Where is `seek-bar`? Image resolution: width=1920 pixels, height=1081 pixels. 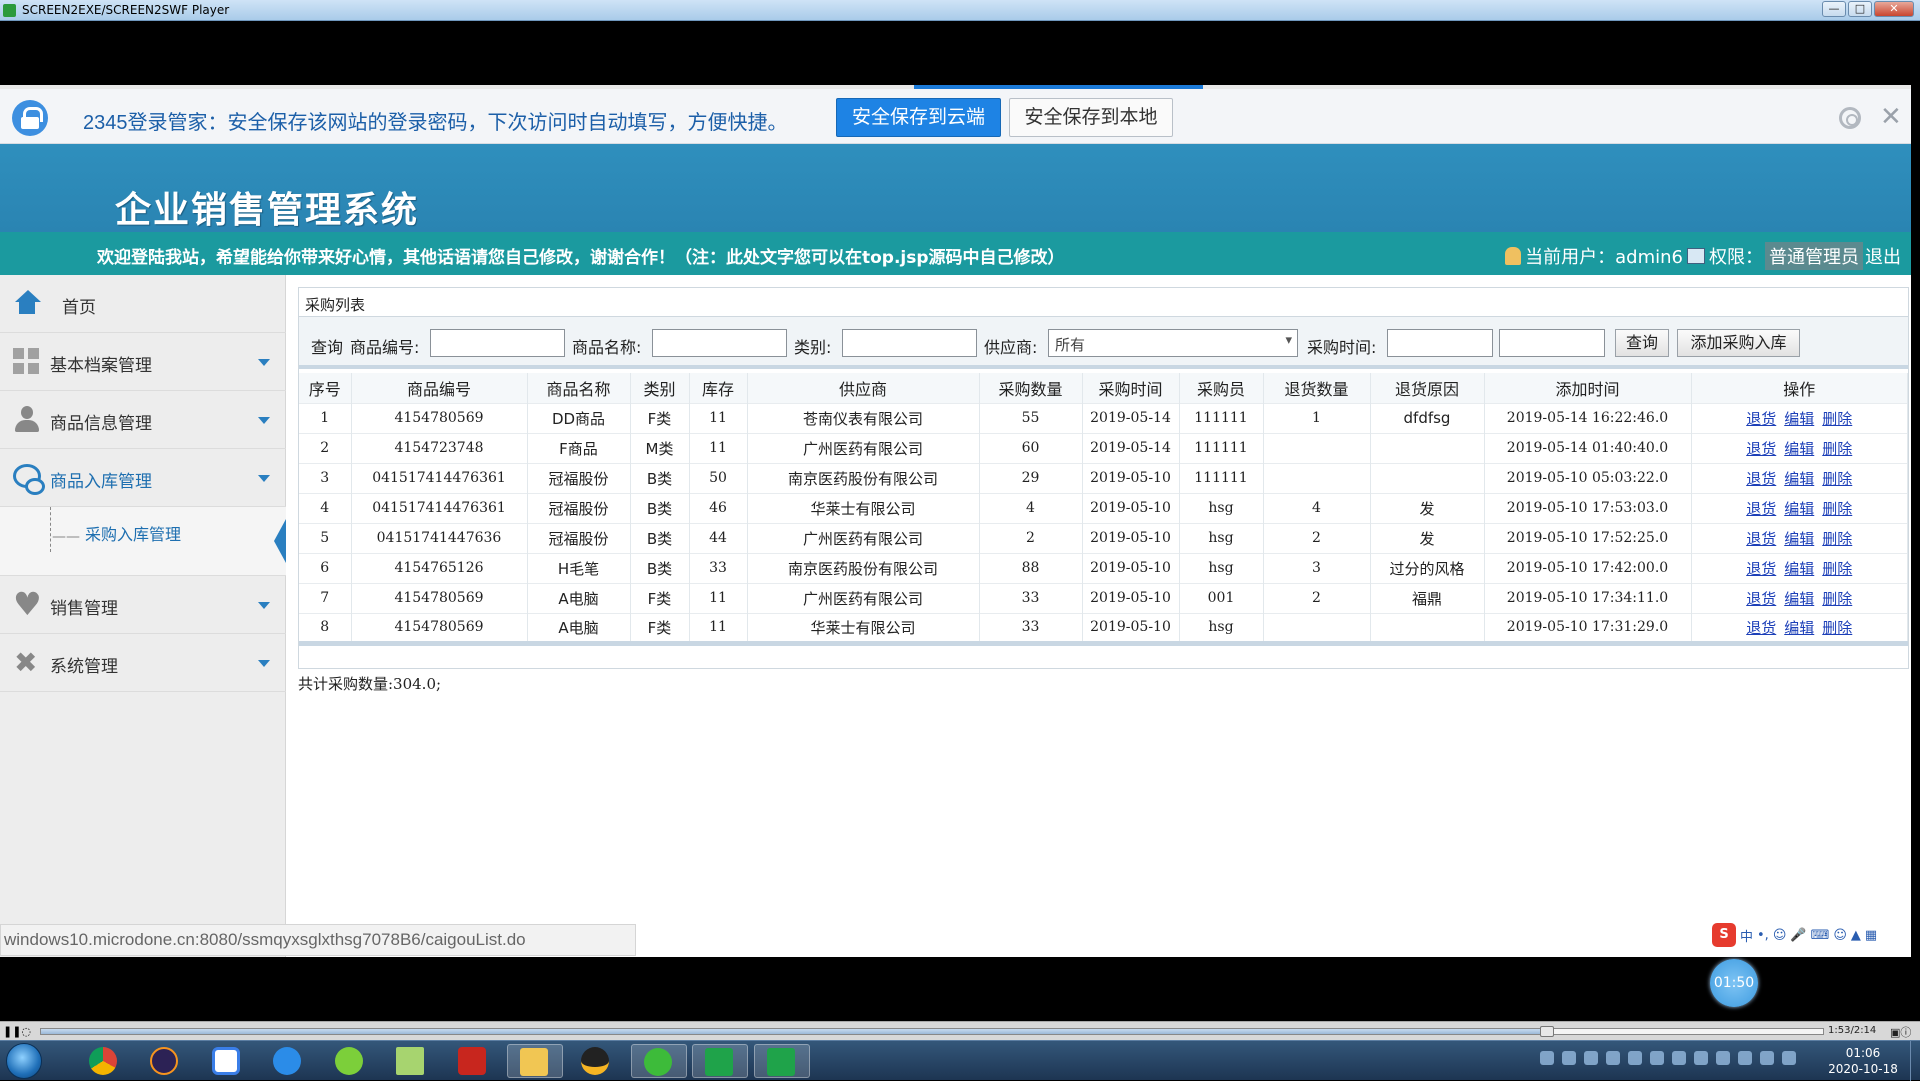 seek-bar is located at coordinates (932, 1031).